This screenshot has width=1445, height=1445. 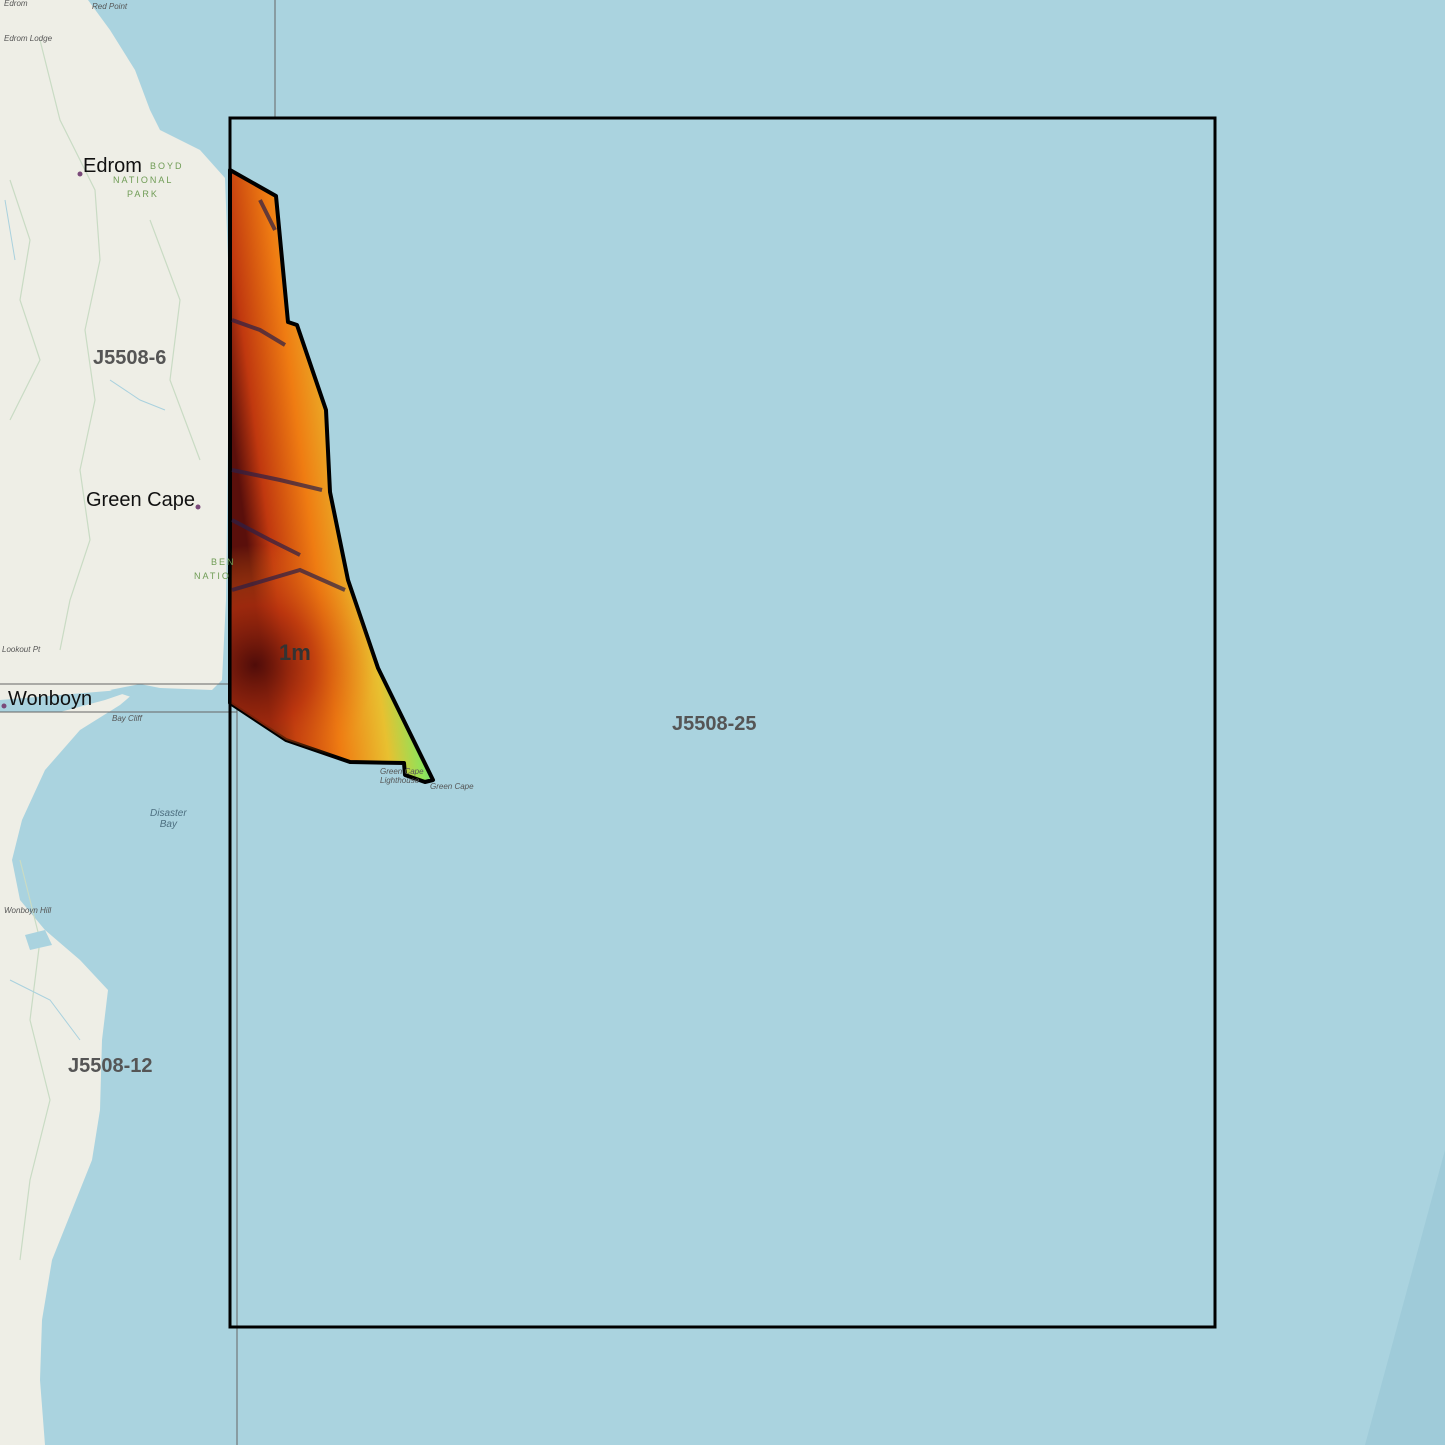 I want to click on bay-label: Disaster Bay, so click(x=168, y=819).